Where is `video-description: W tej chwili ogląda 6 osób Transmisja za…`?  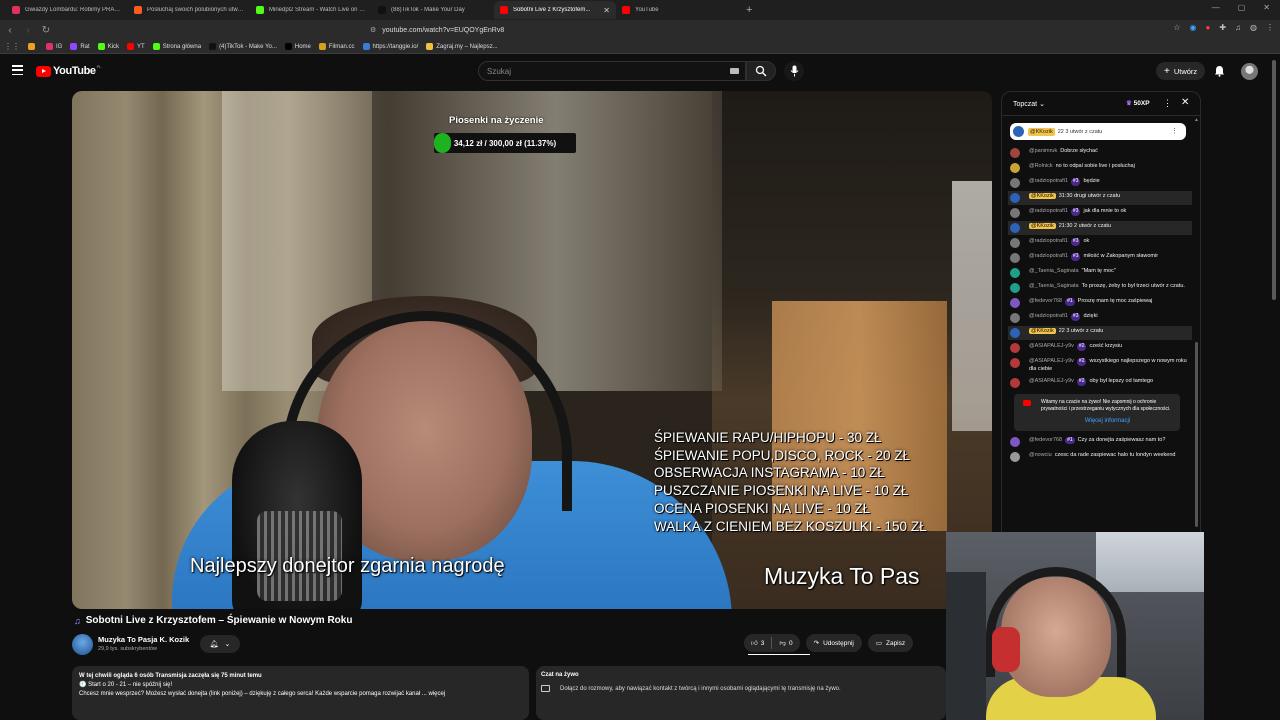
video-description: W tej chwili ogląda 6 osób Transmisja za… is located at coordinates (300, 693).